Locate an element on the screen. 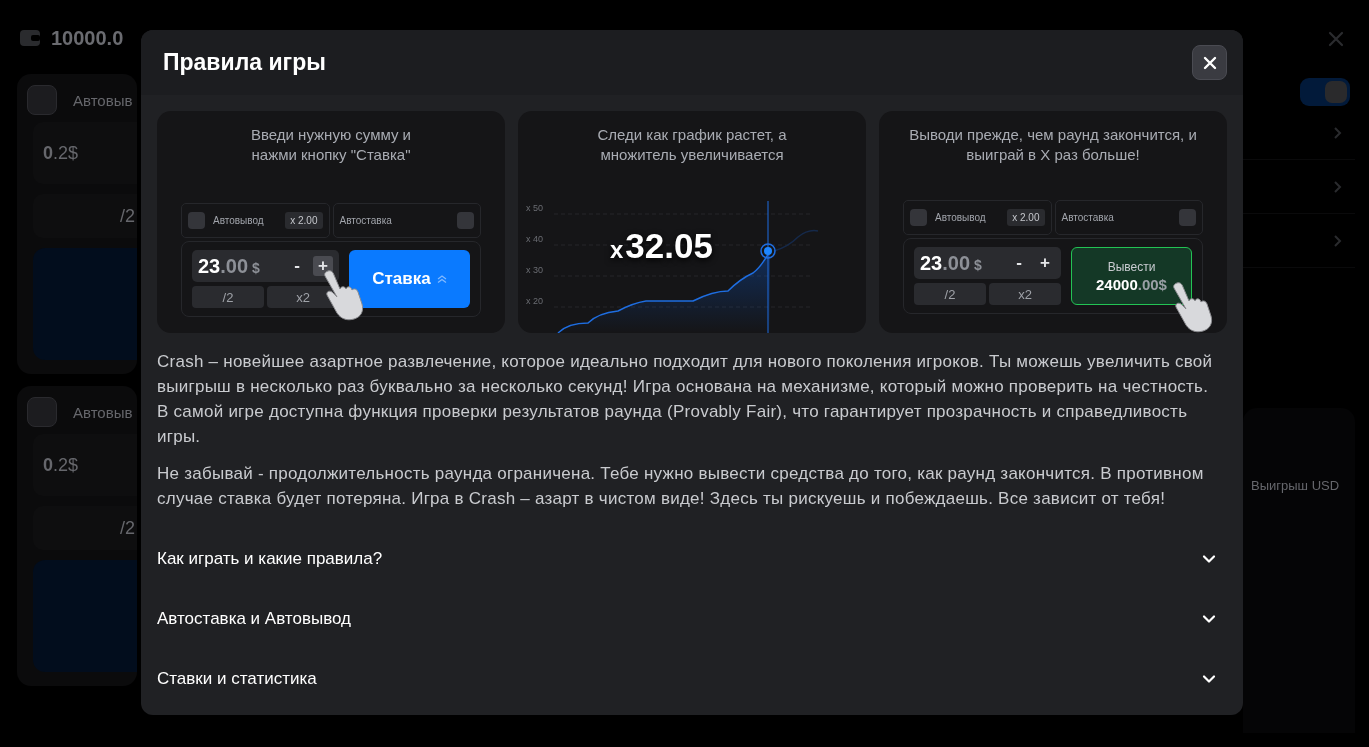 This screenshot has width=1369, height=747. wallet-icon is located at coordinates (30, 38).